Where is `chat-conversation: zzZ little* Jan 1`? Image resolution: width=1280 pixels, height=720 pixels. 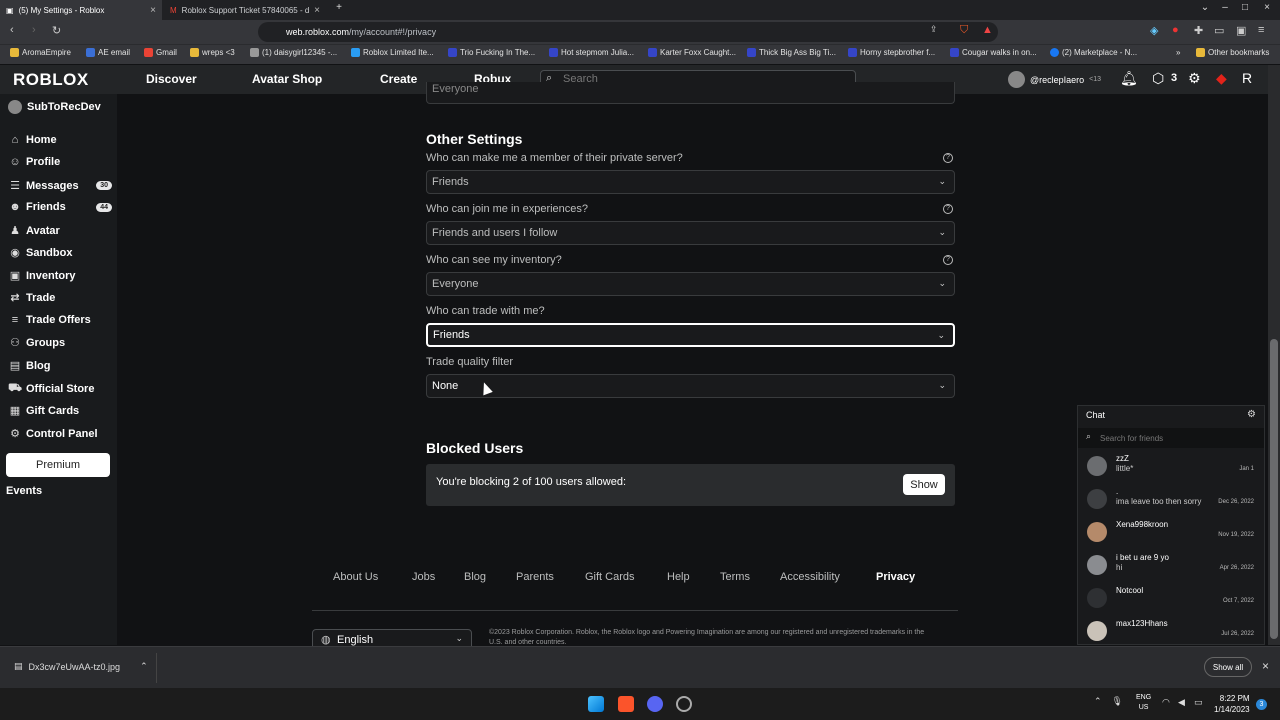 chat-conversation: zzZ little* Jan 1 is located at coordinates (1171, 466).